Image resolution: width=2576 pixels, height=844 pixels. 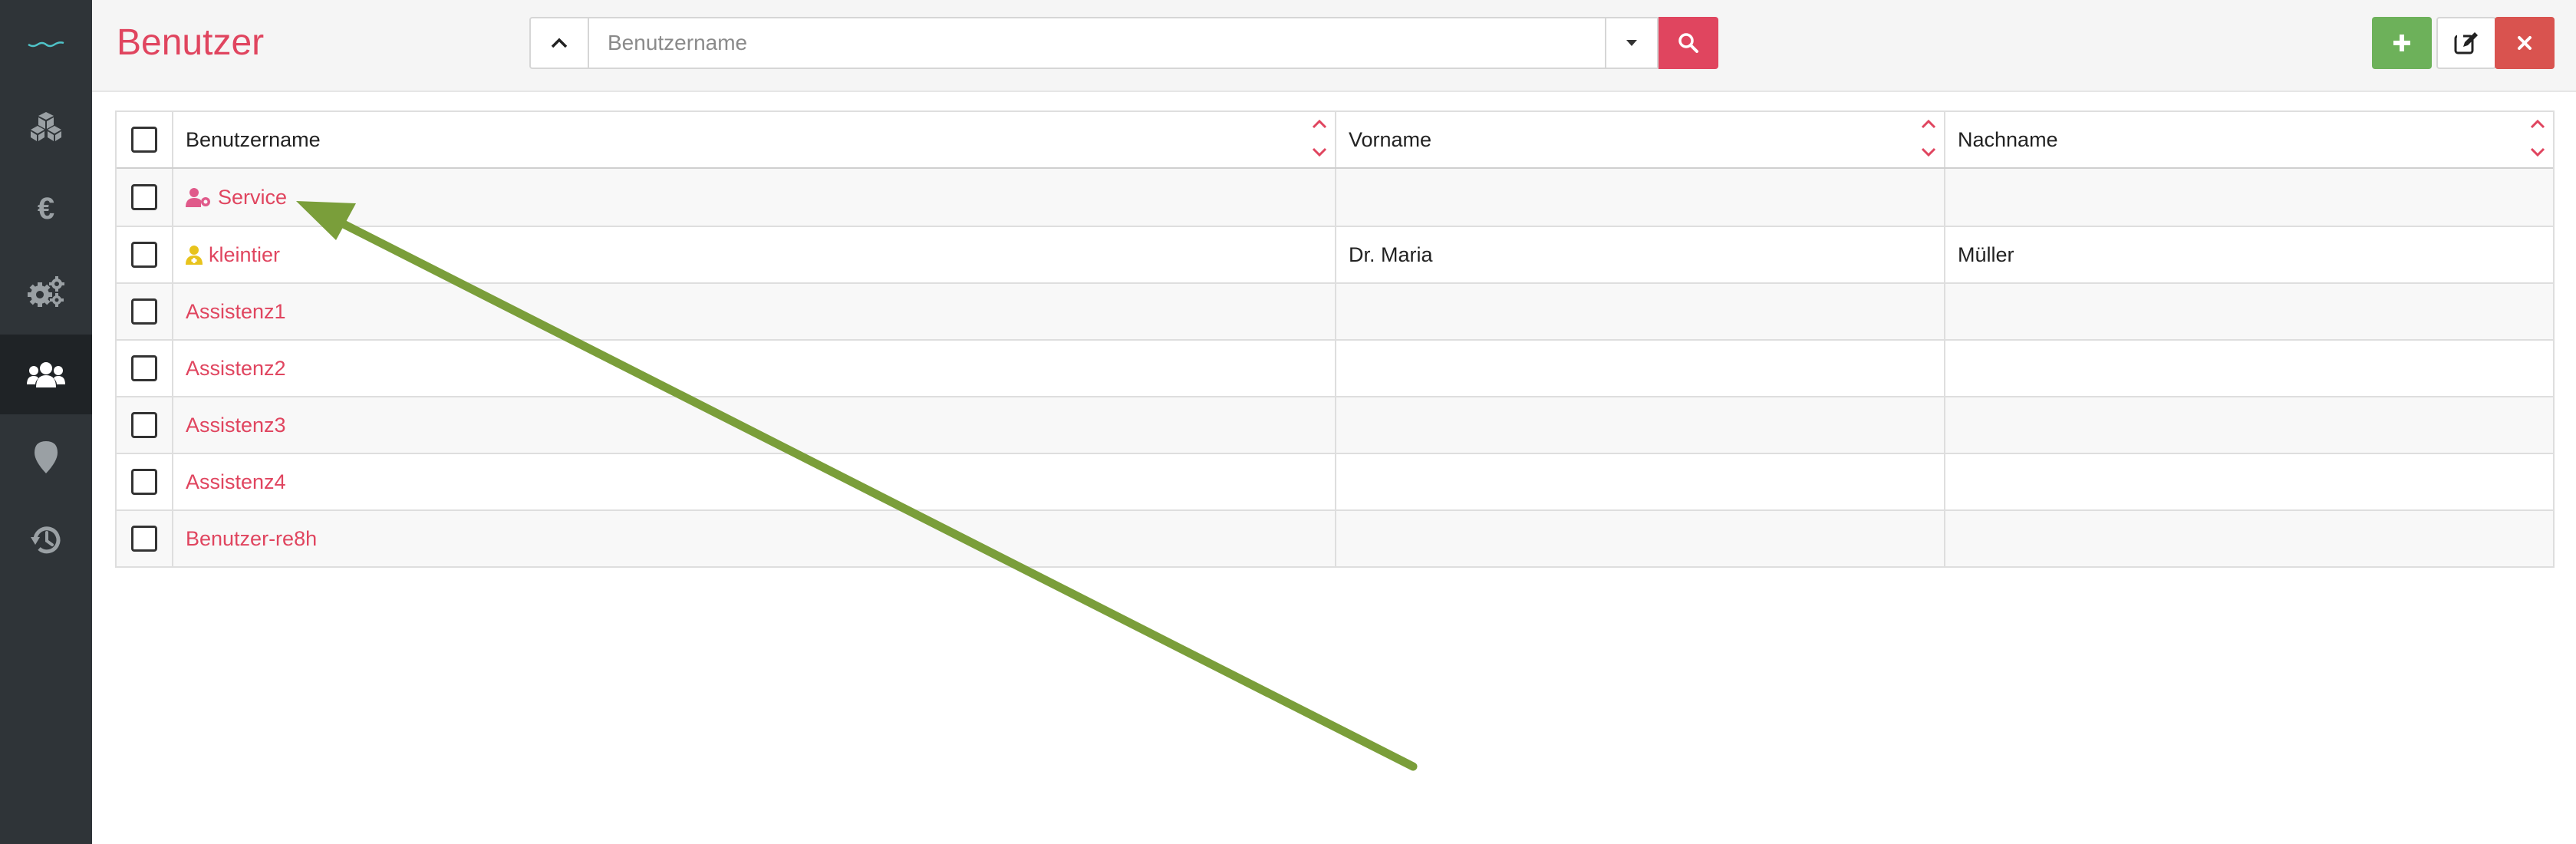 What do you see at coordinates (252, 197) in the screenshot?
I see `username-link: Service` at bounding box center [252, 197].